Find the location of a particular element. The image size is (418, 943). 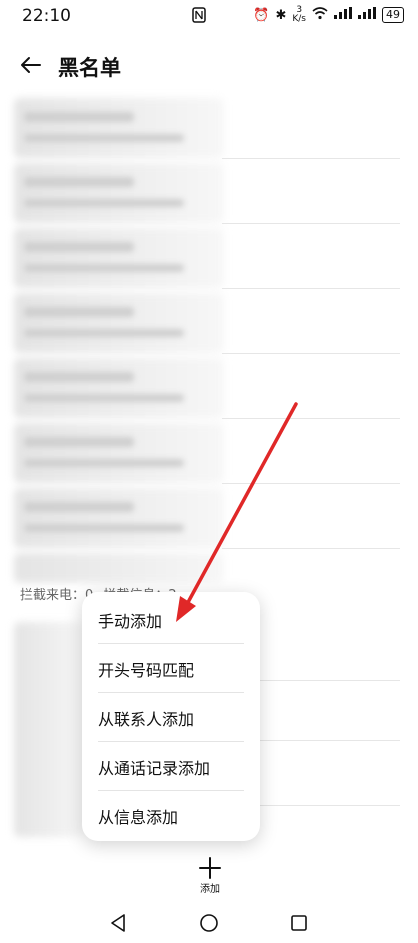

menu-item-from-messages: 从信息添加 is located at coordinates (171, 815).